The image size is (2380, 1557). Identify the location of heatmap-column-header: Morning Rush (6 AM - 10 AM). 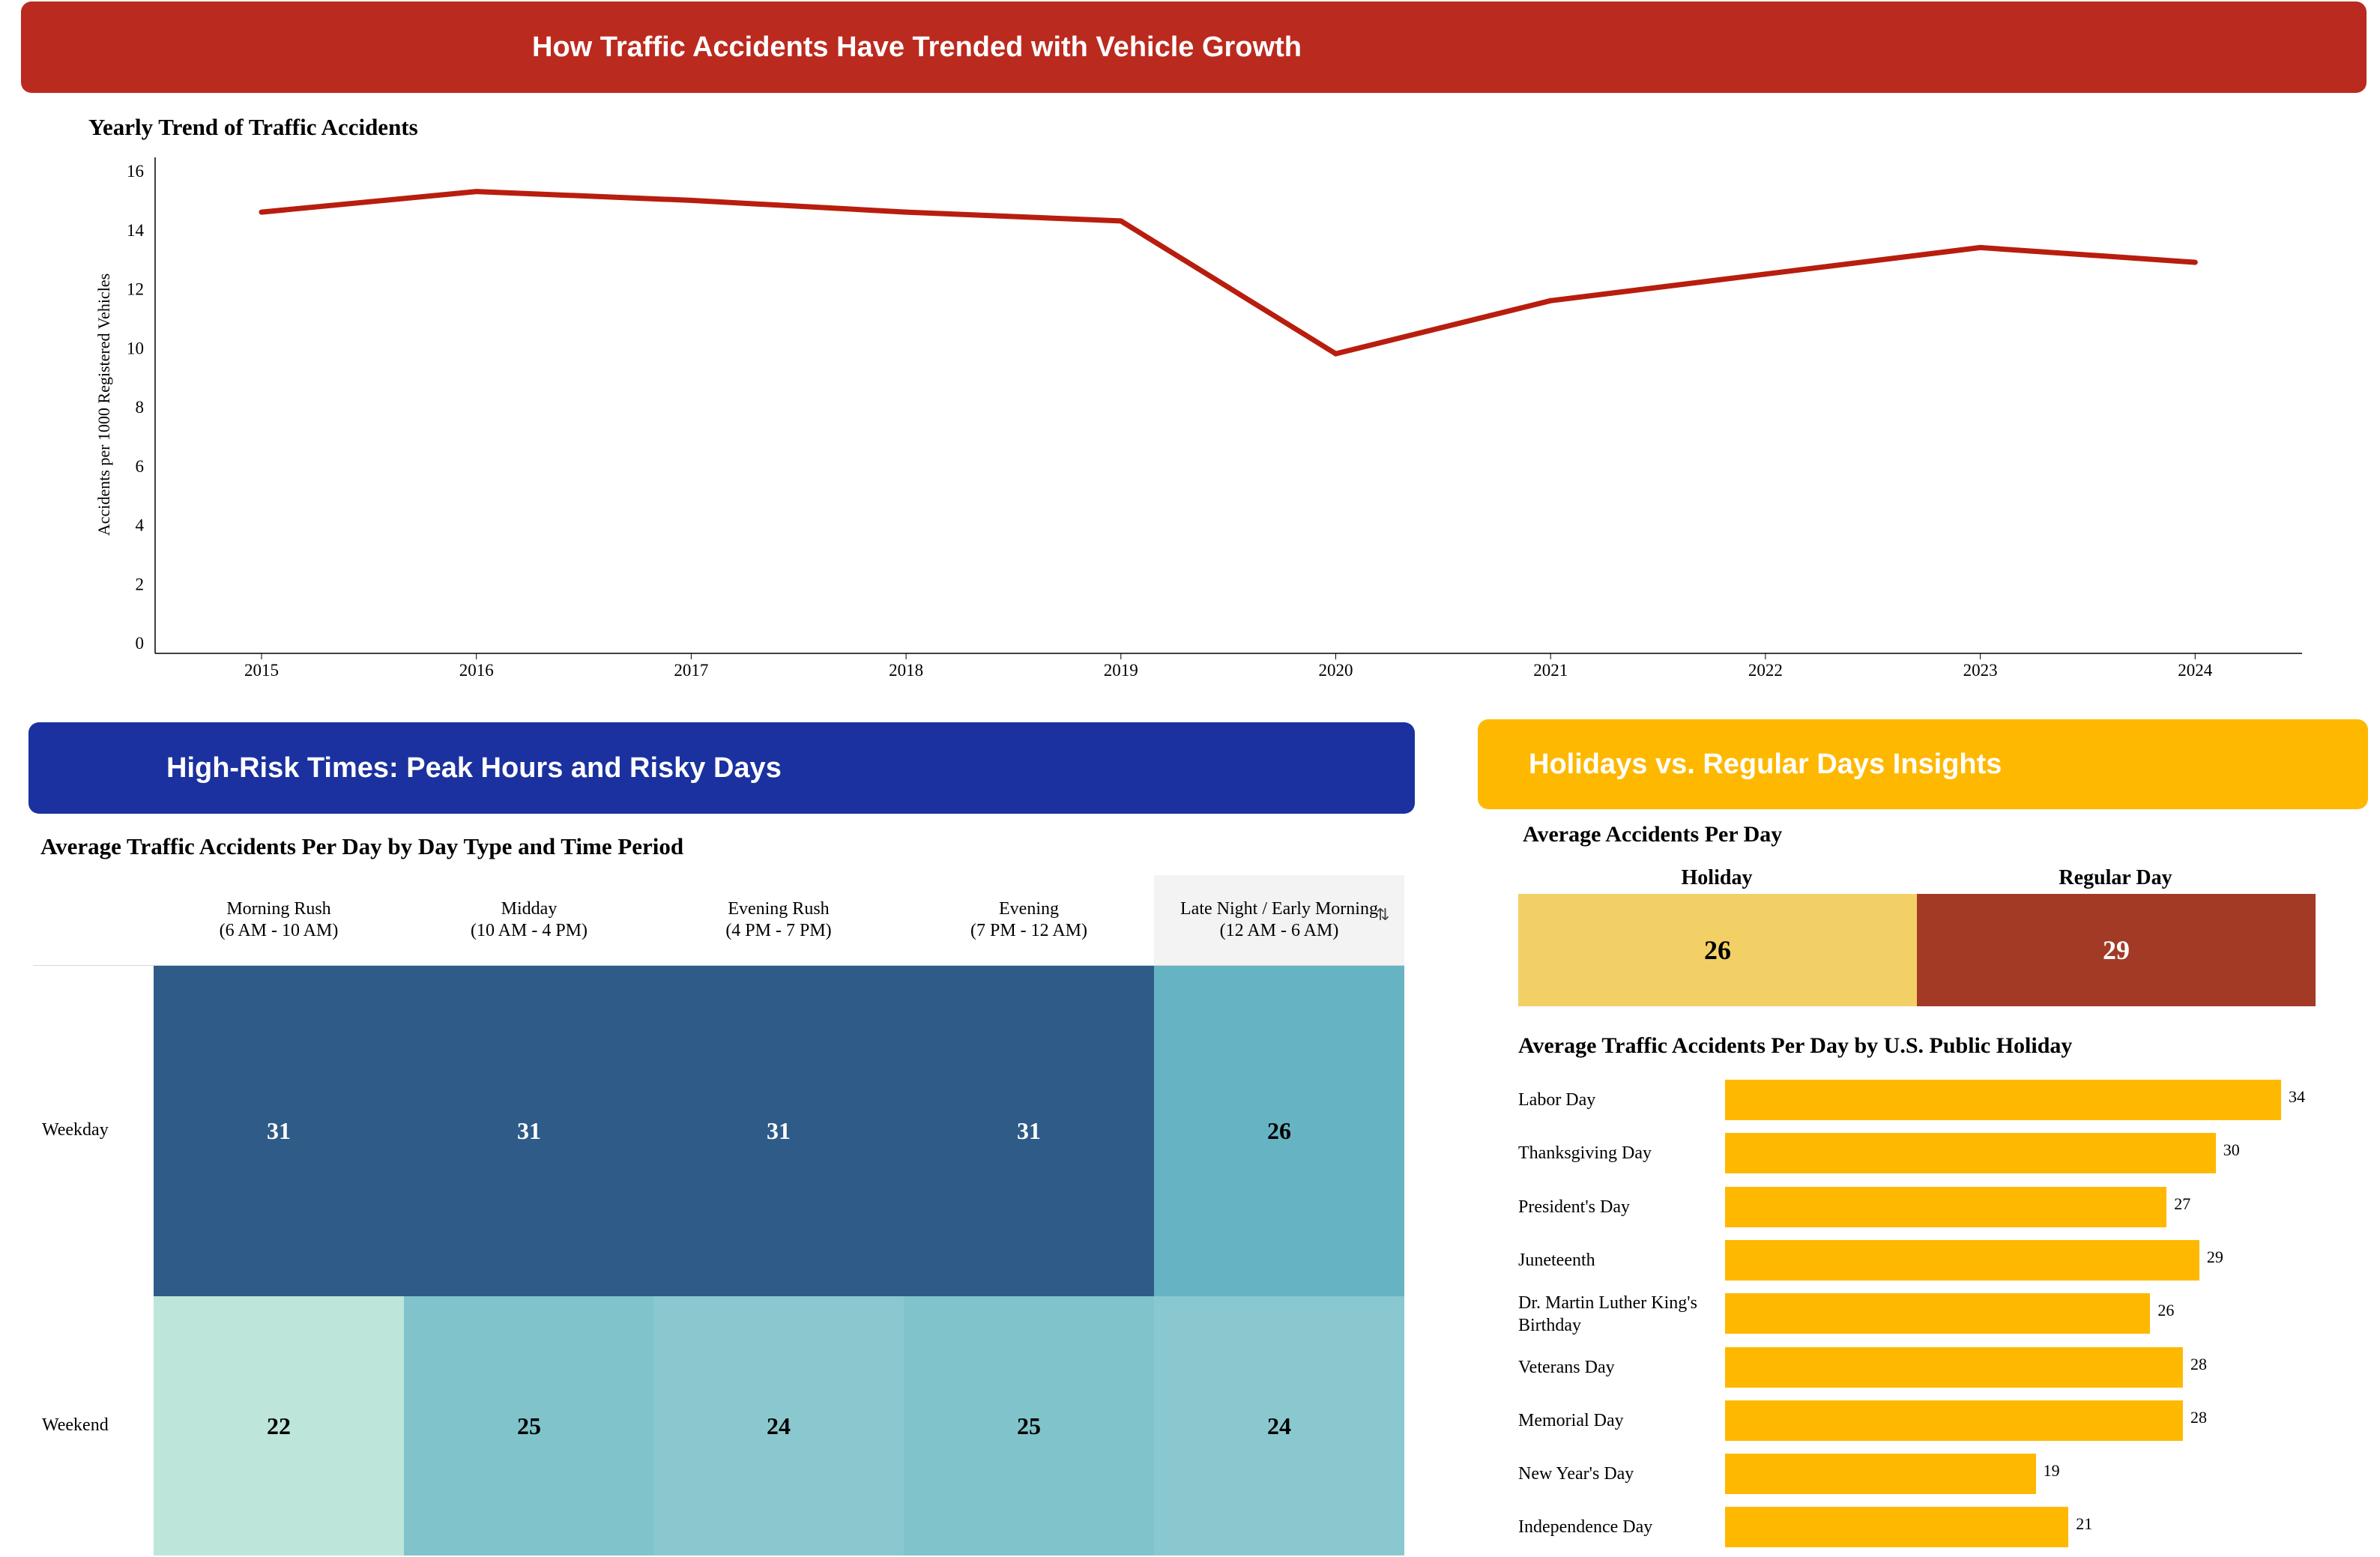
(279, 920).